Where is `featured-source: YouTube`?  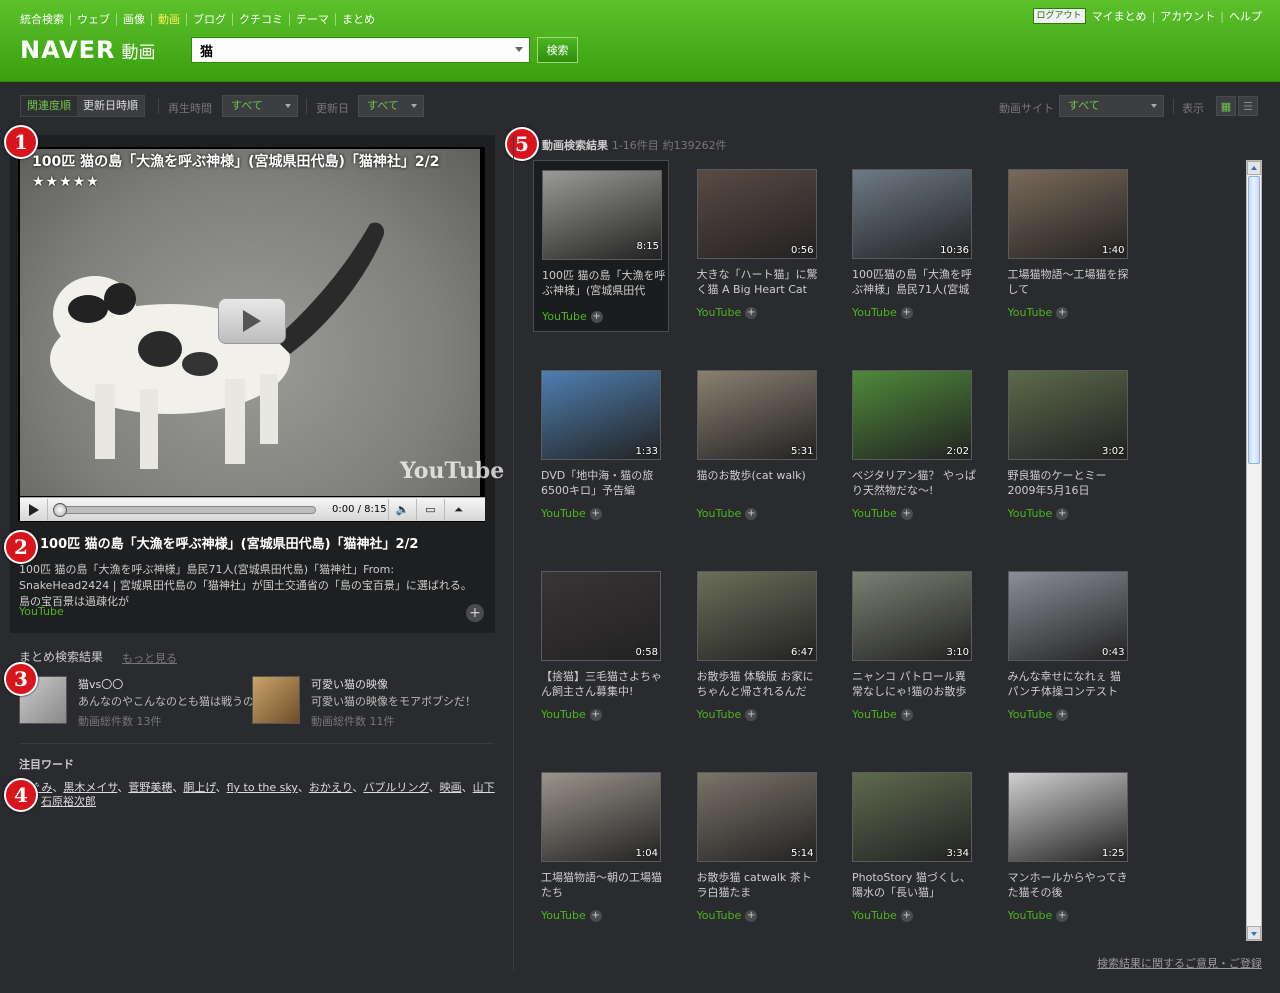 featured-source: YouTube is located at coordinates (41, 611).